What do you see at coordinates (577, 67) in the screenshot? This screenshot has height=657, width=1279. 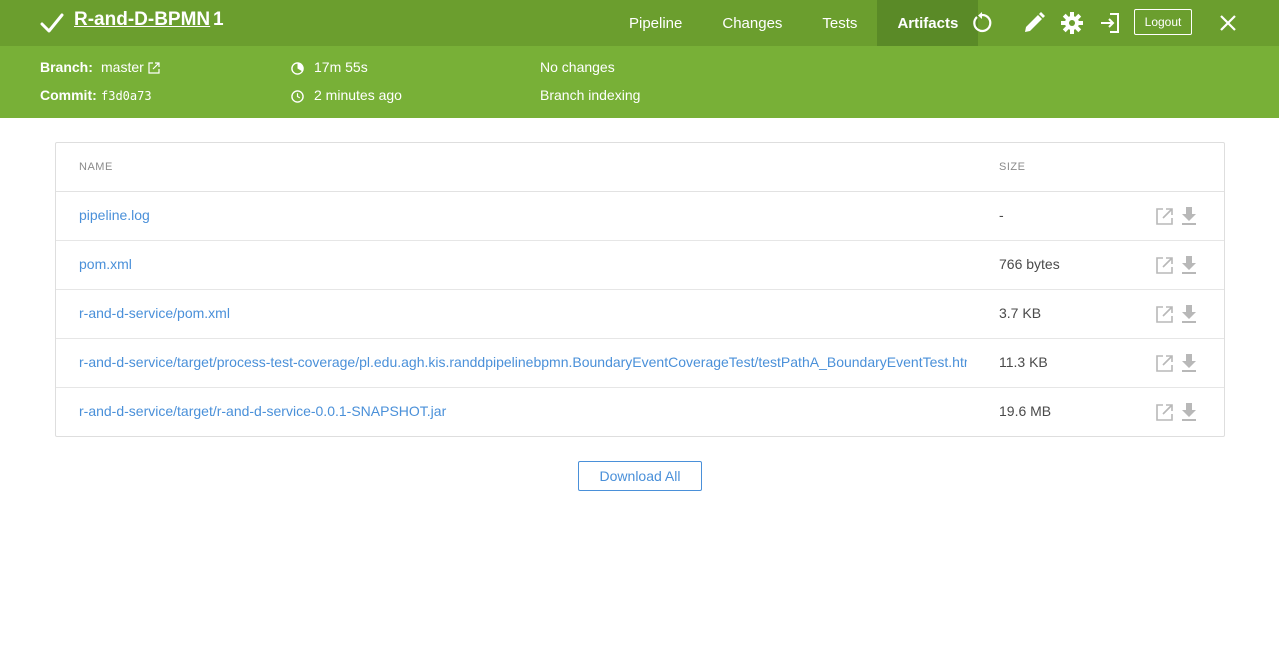 I see `changes-summary: No changes` at bounding box center [577, 67].